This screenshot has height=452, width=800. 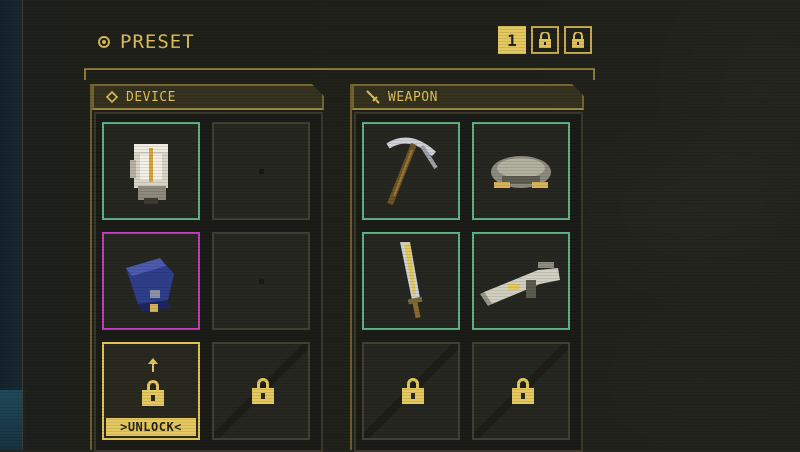 I want to click on preset-tab-3-locked, so click(x=578, y=40).